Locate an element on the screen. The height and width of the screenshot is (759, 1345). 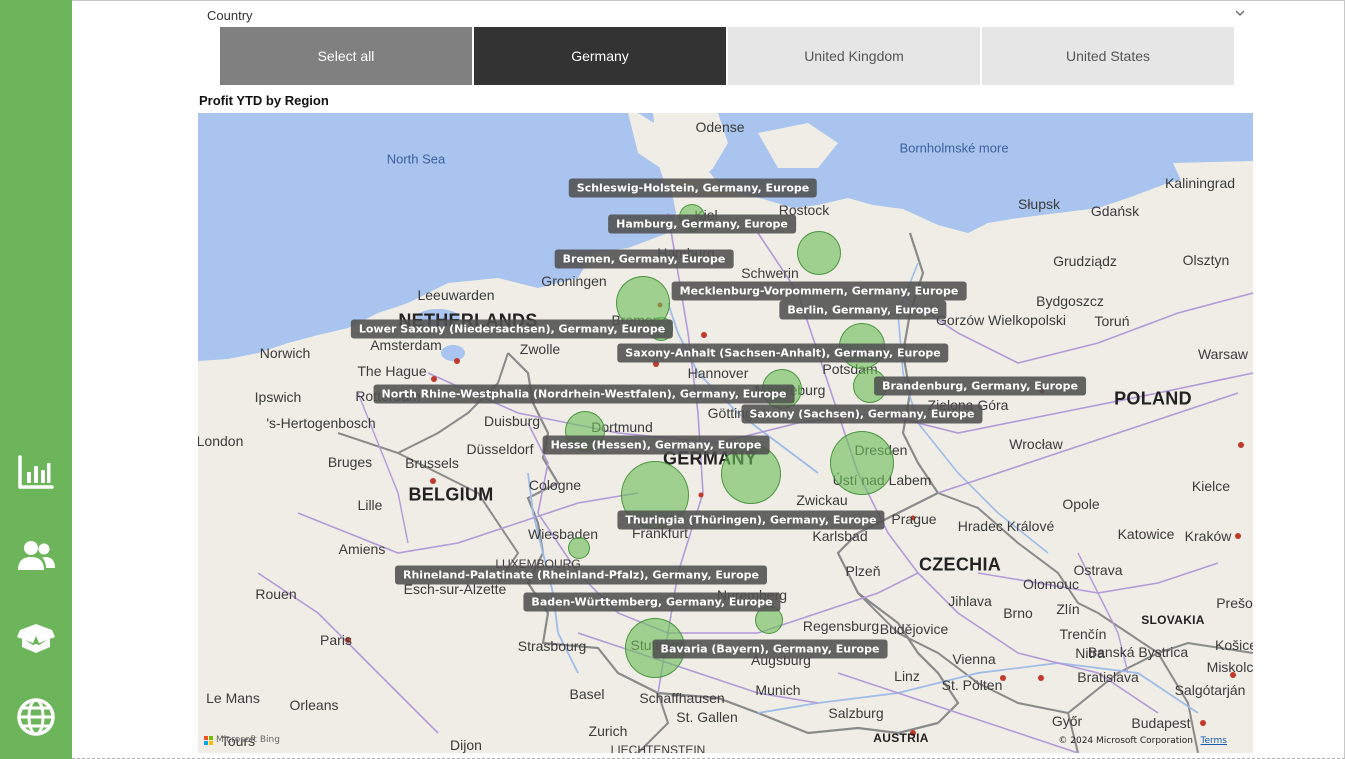
slicer-header: Country is located at coordinates (230, 15).